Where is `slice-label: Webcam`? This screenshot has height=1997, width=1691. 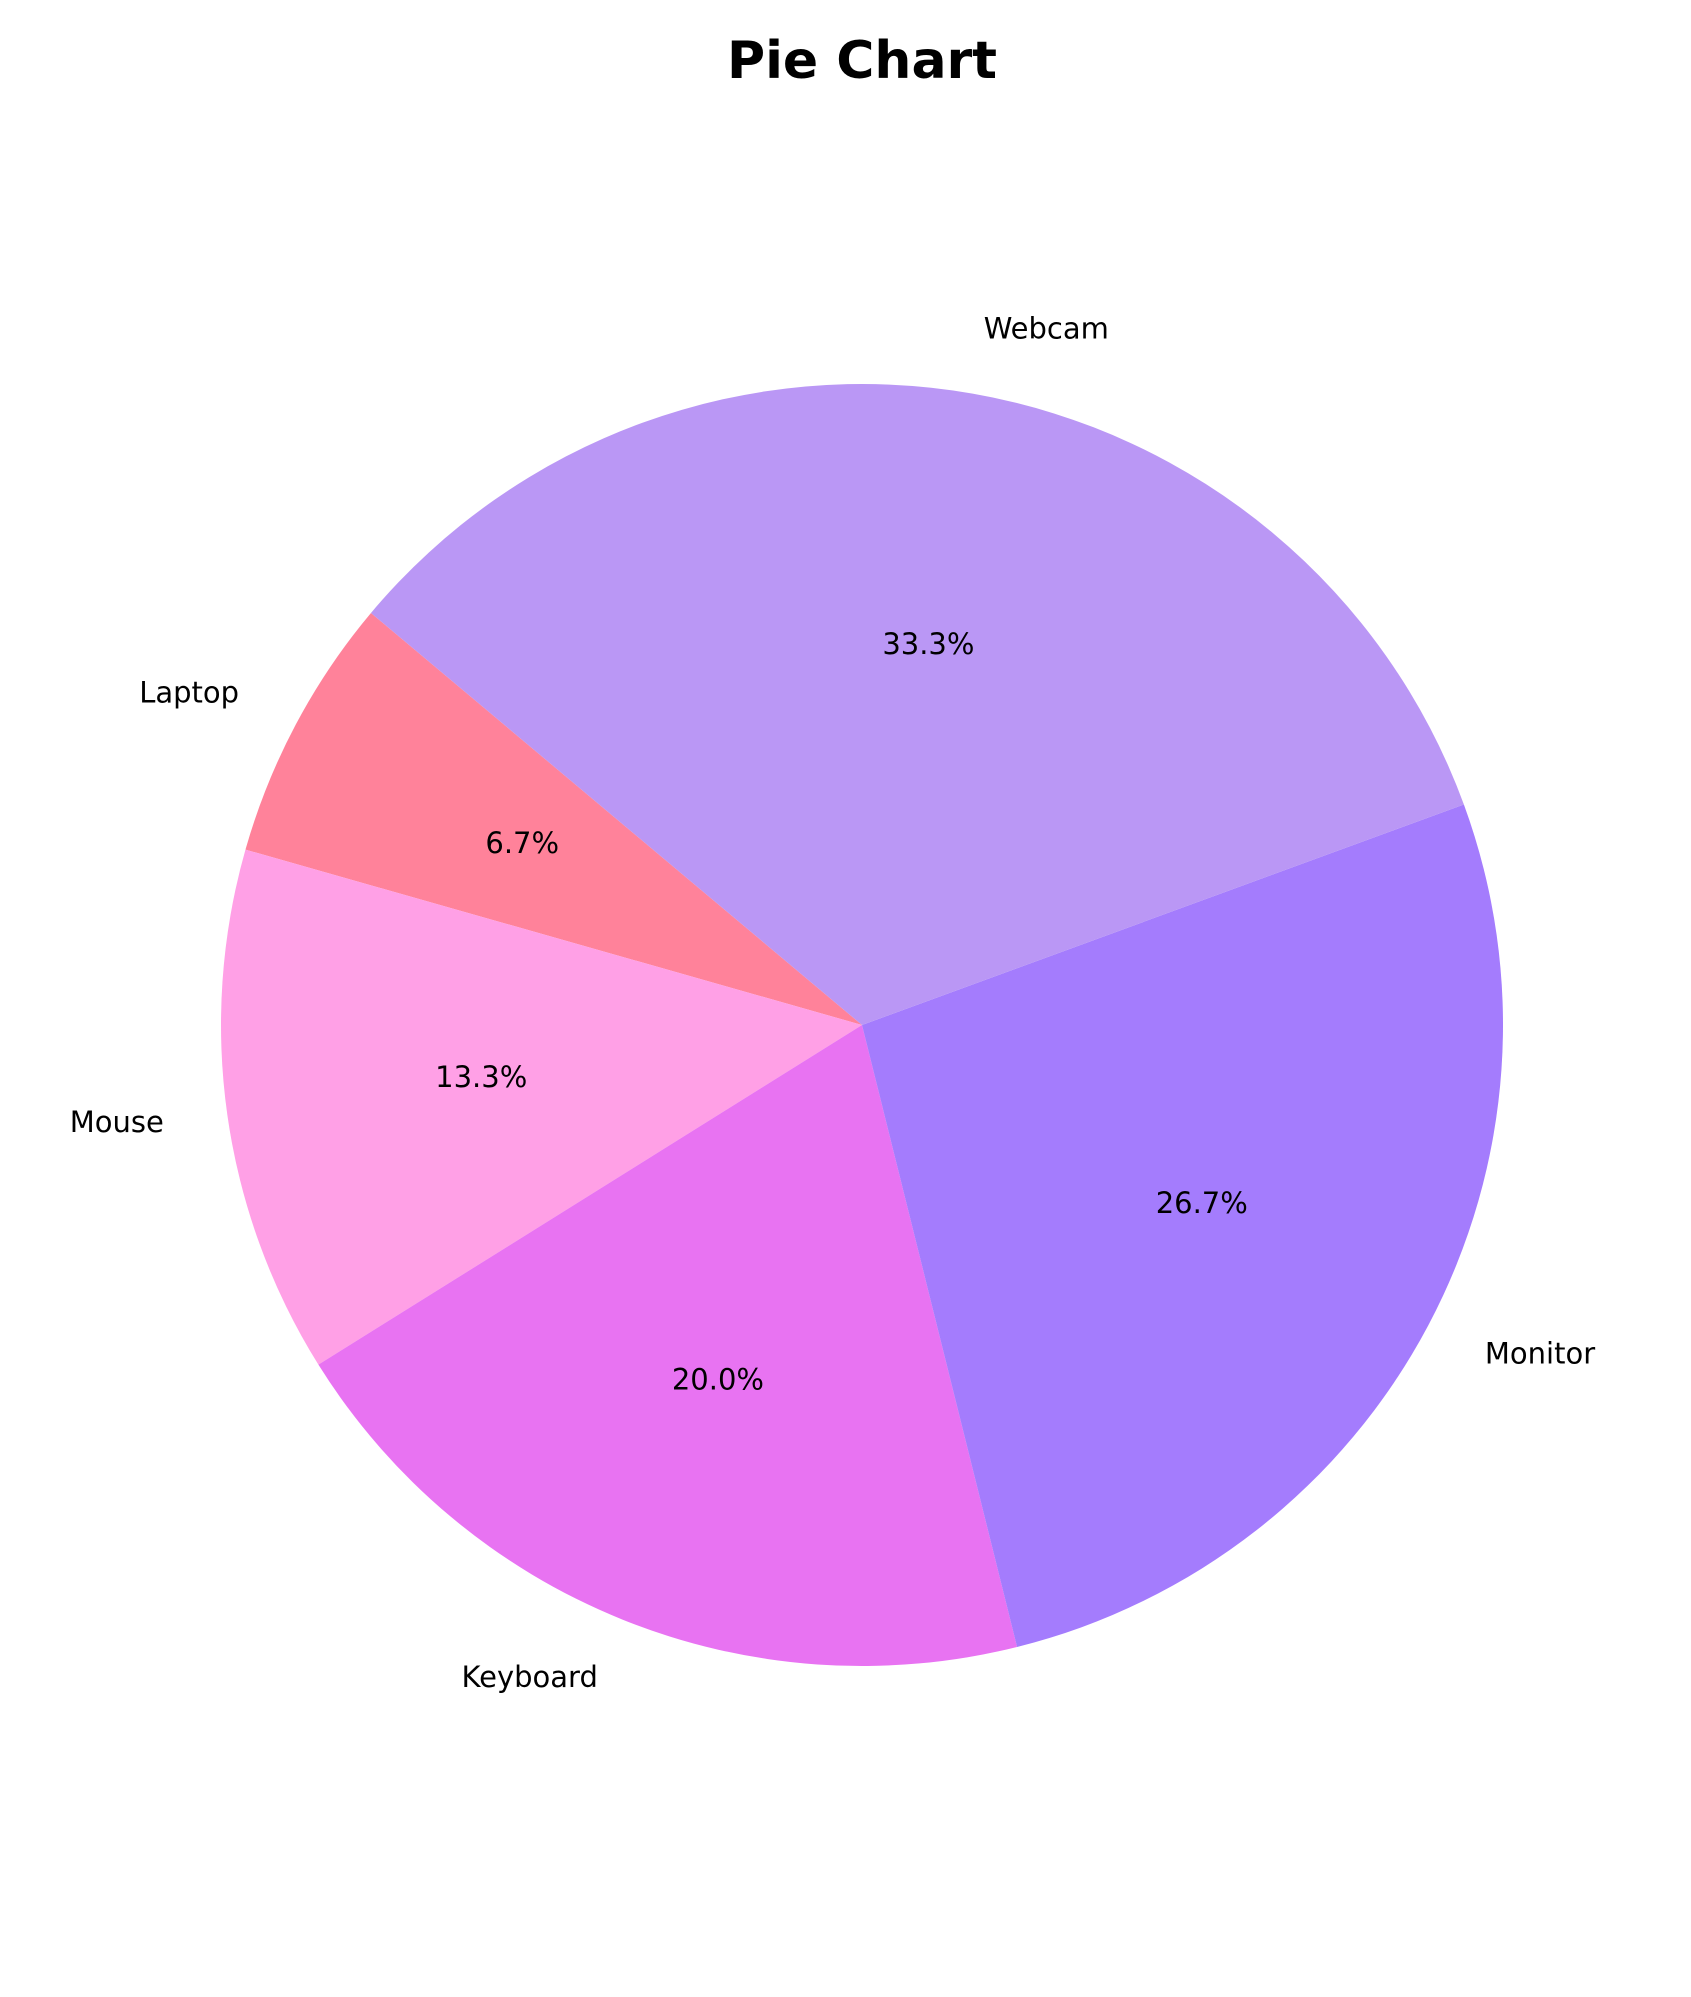 slice-label: Webcam is located at coordinates (1046, 328).